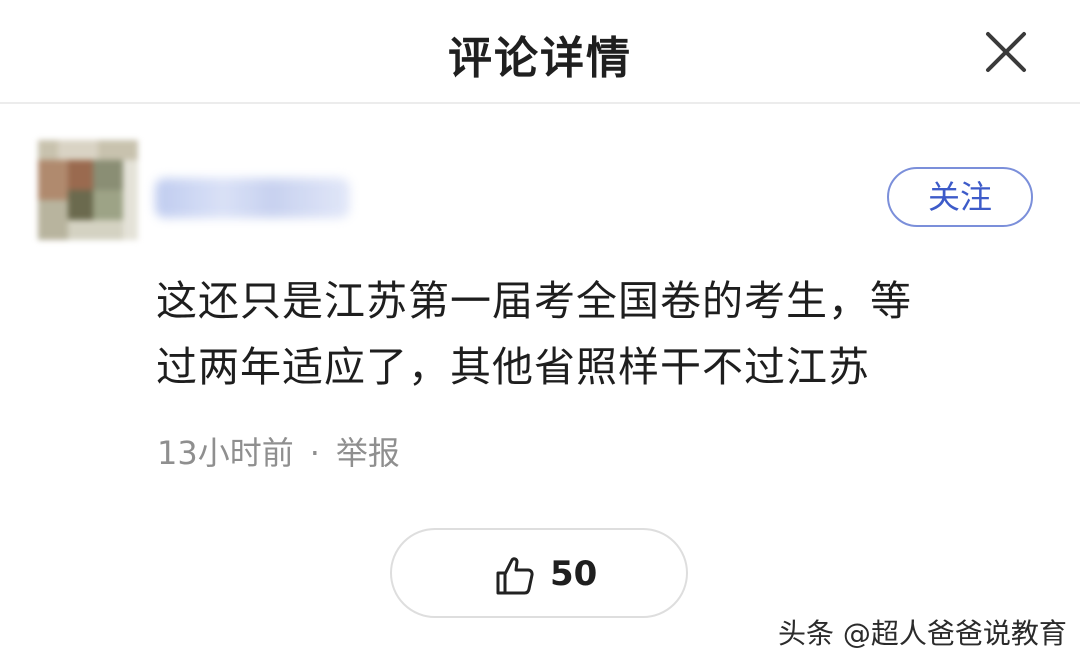 This screenshot has width=1080, height=664. What do you see at coordinates (540, 58) in the screenshot?
I see `page-title: 评论详情` at bounding box center [540, 58].